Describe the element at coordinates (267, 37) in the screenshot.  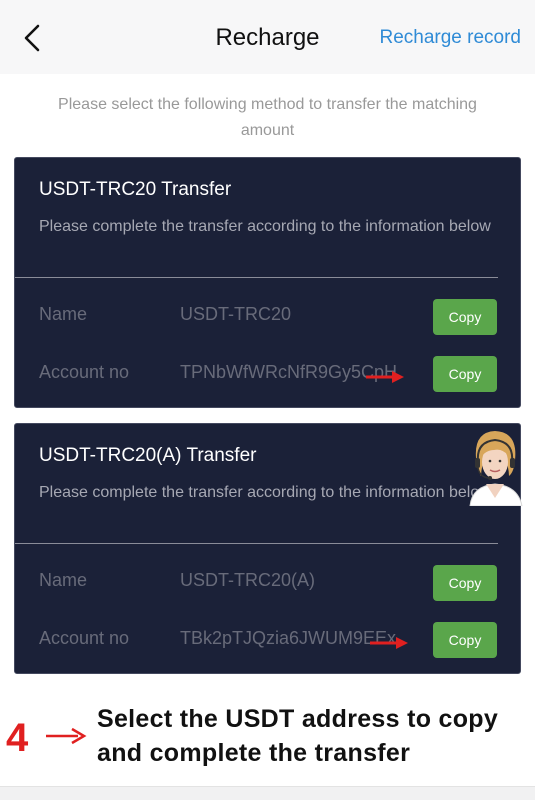
I see `top-nav-bar: Recharge Recharge record` at that location.